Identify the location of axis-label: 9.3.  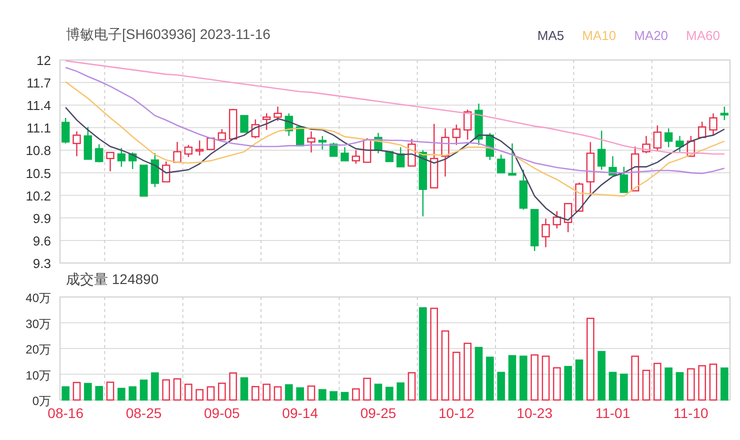
(41, 263).